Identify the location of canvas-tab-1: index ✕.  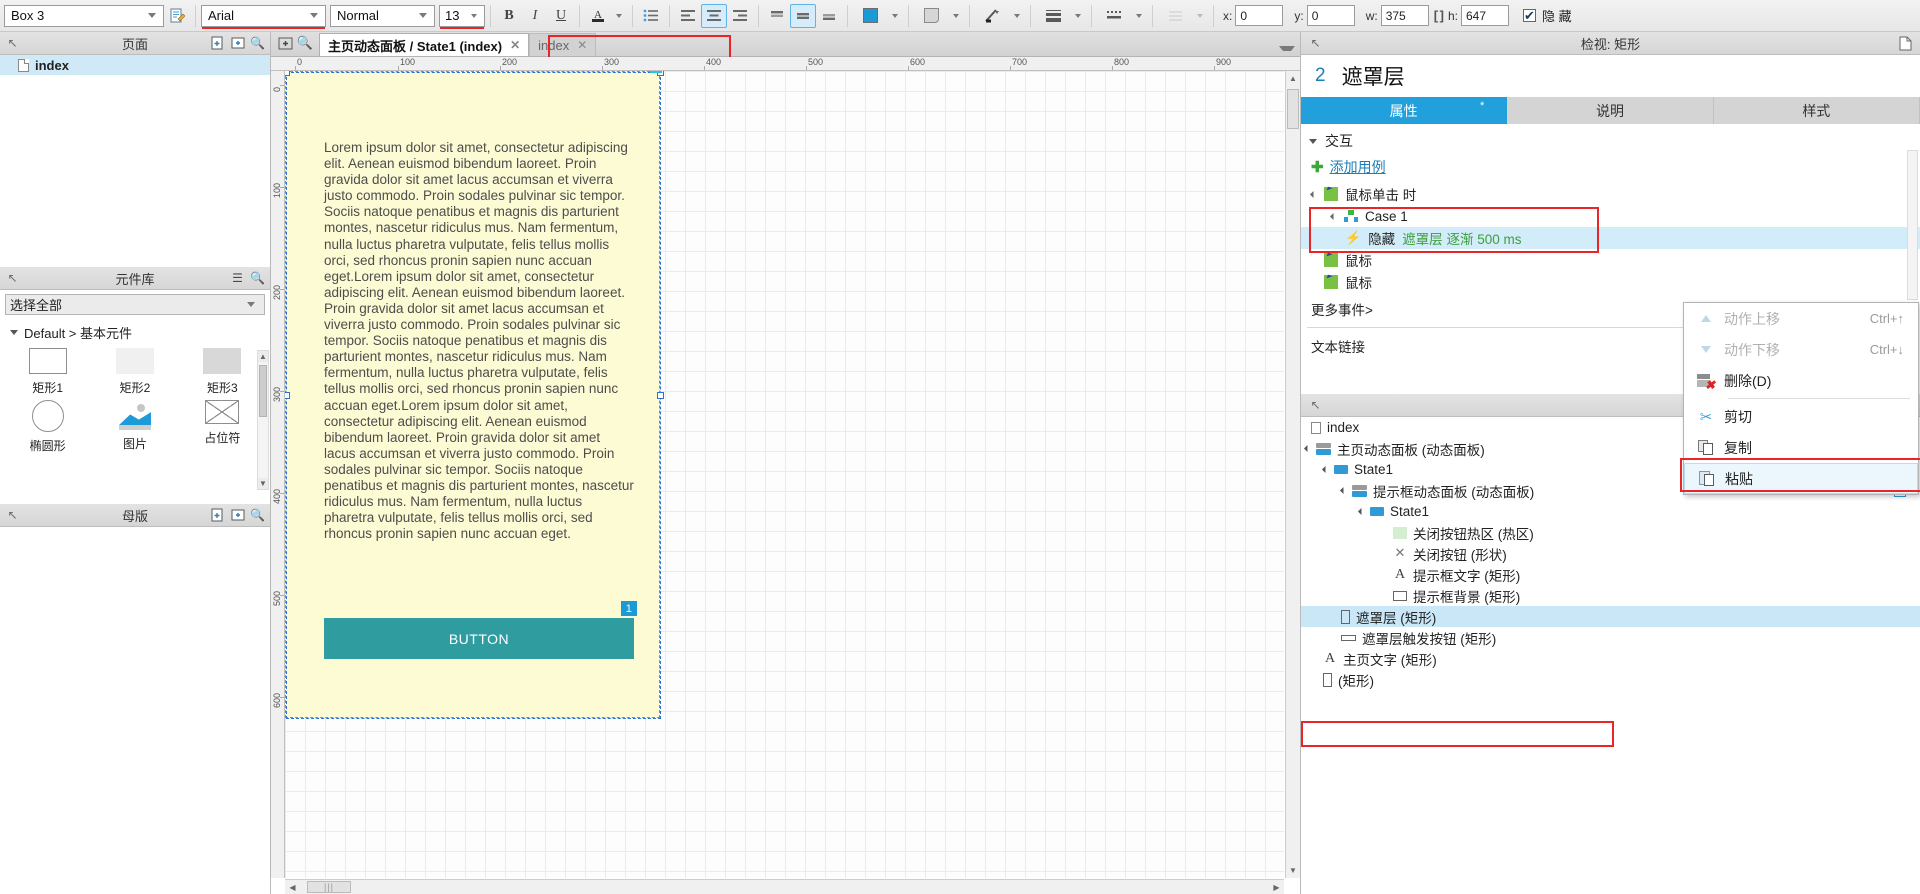
(563, 44).